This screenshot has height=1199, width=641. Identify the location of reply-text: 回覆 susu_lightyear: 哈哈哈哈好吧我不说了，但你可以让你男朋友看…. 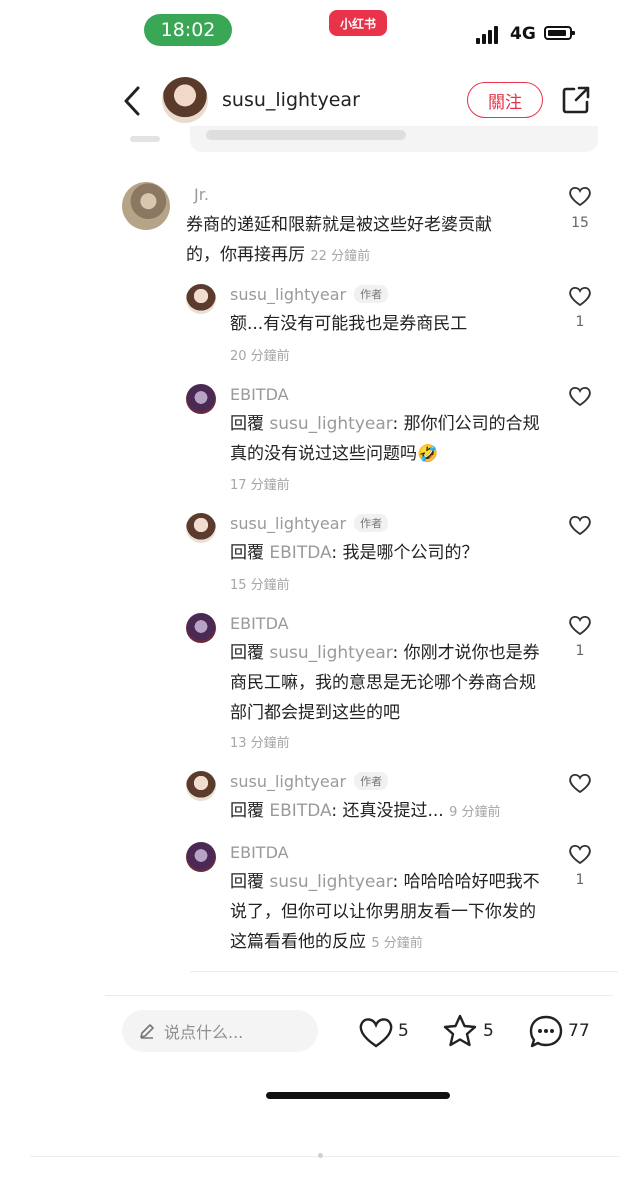
(385, 912).